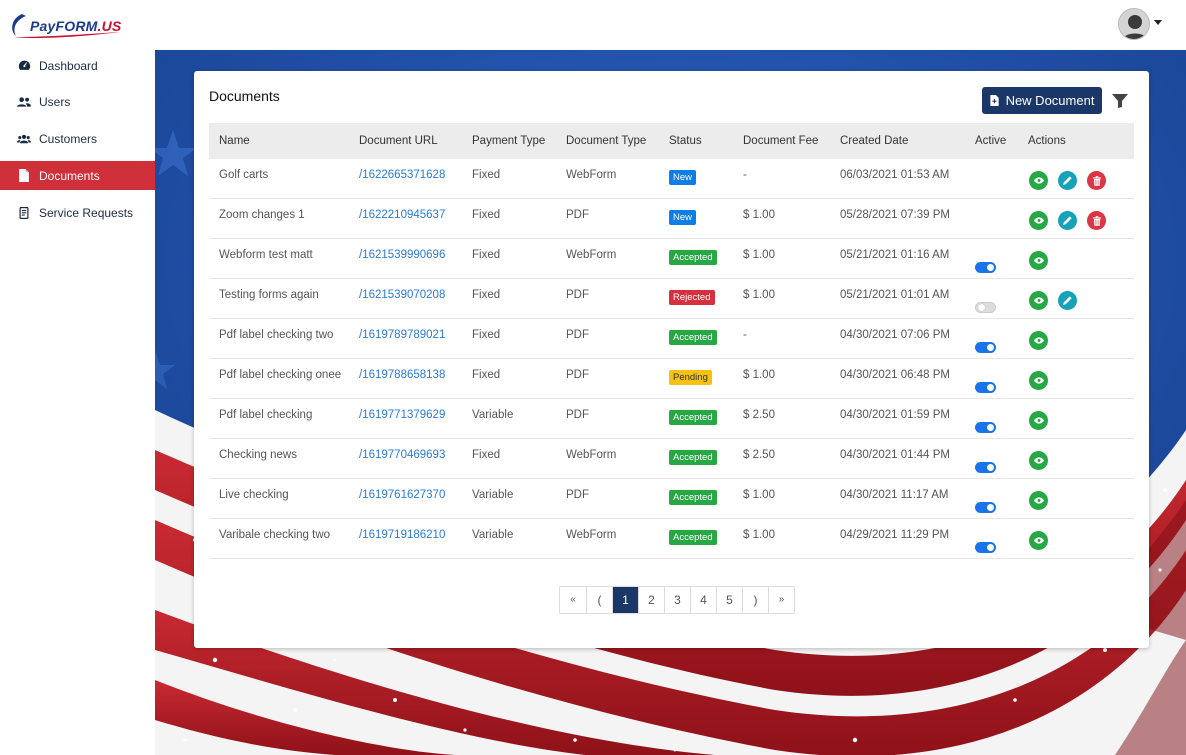 This screenshot has height=755, width=1186. I want to click on sidebar-item-users: Users, so click(77, 101).